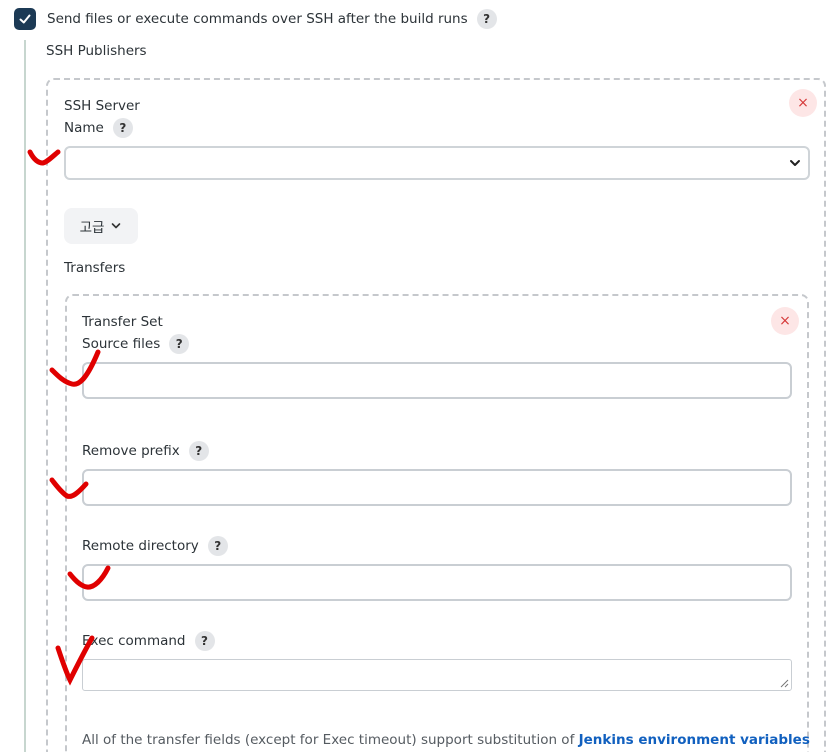 The image size is (828, 752). Describe the element at coordinates (96, 51) in the screenshot. I see `ssh-publishers-title: SSH Publishers` at that location.